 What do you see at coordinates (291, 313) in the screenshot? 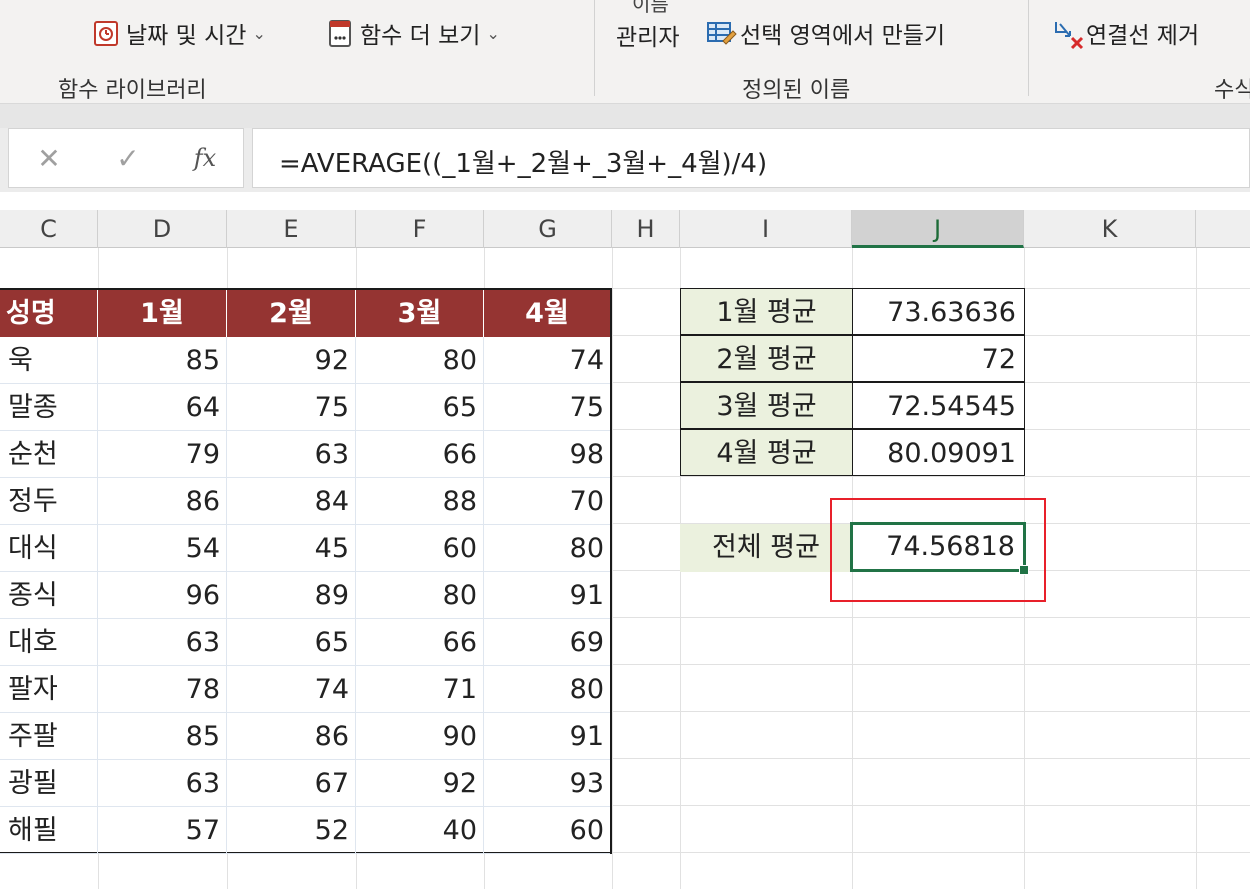
I see `table-header-cell: 2월` at bounding box center [291, 313].